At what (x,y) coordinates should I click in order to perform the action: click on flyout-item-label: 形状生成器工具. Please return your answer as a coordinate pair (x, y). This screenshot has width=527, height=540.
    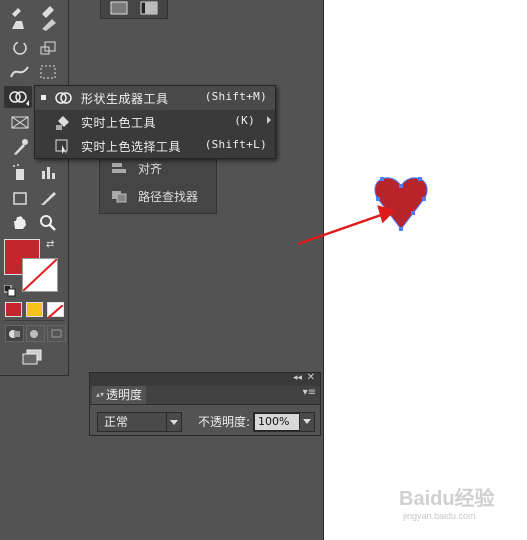
    Looking at the image, I should click on (125, 99).